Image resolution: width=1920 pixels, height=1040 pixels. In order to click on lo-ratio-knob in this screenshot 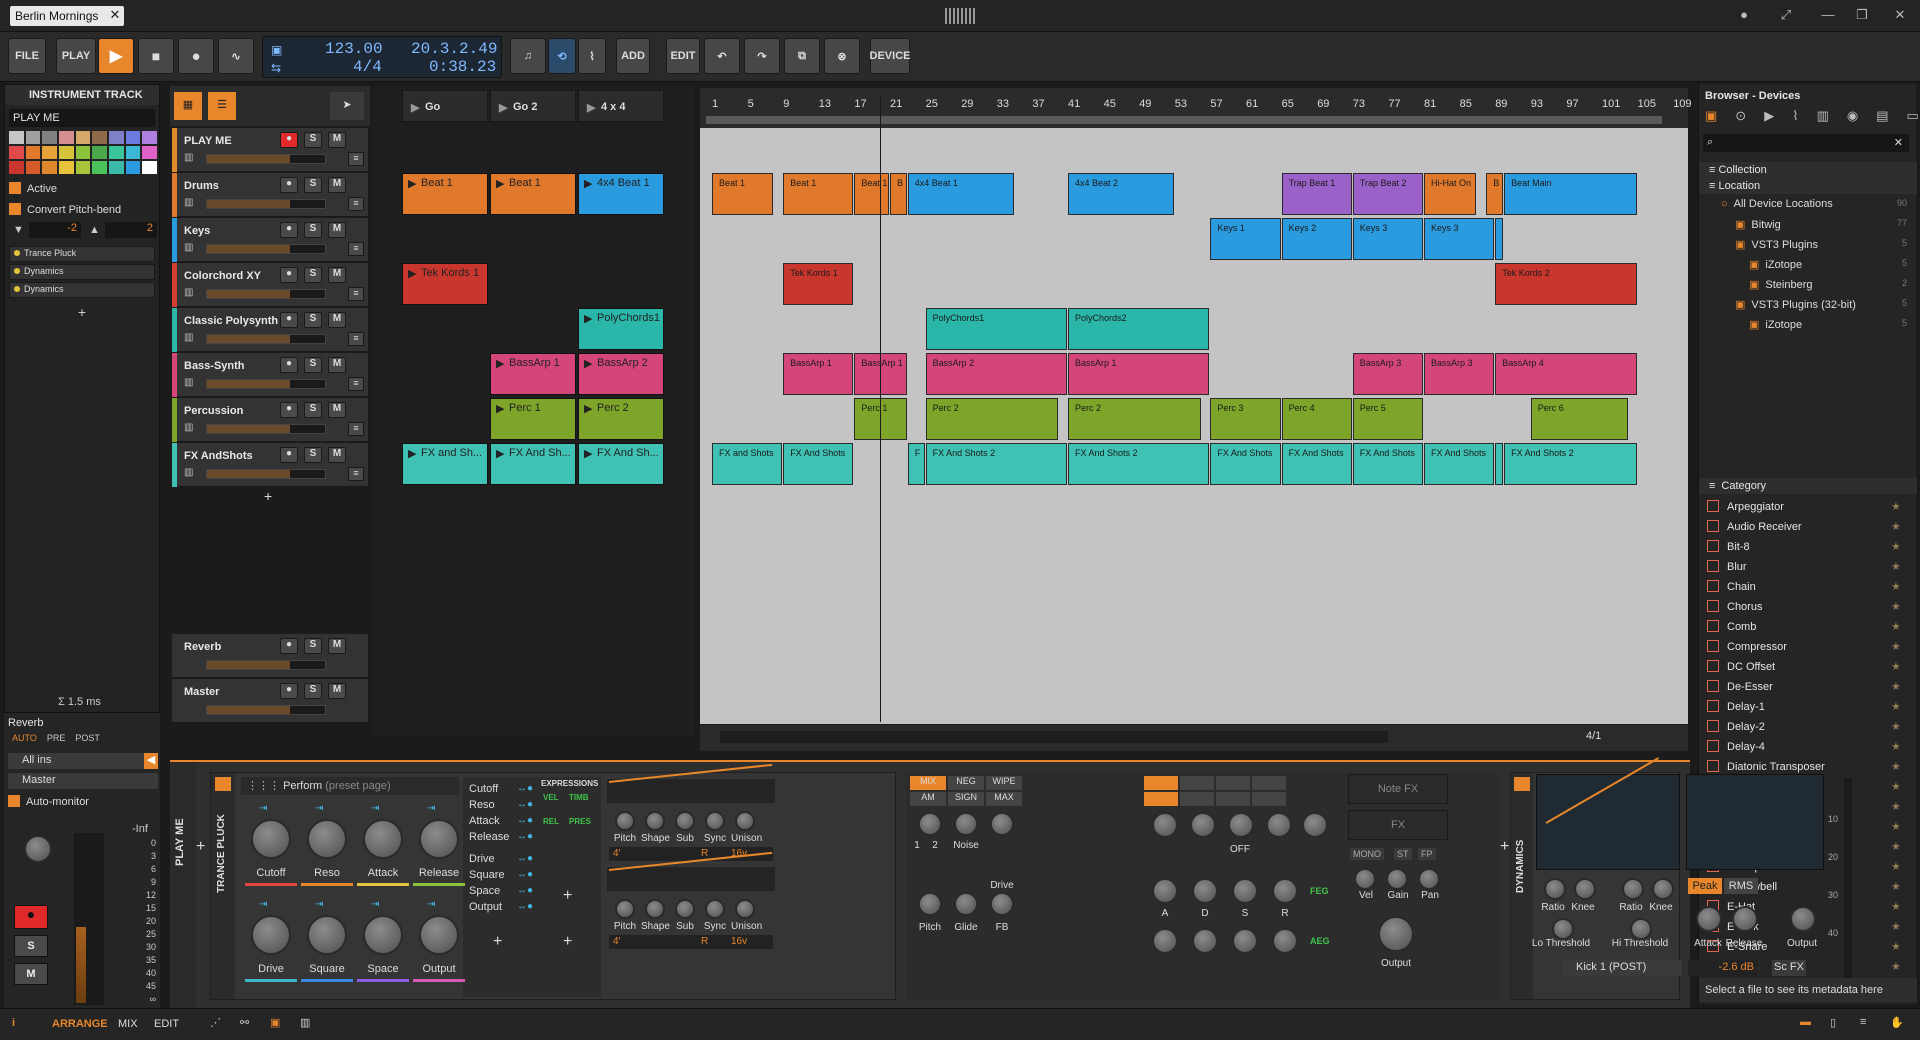, I will do `click(1555, 889)`.